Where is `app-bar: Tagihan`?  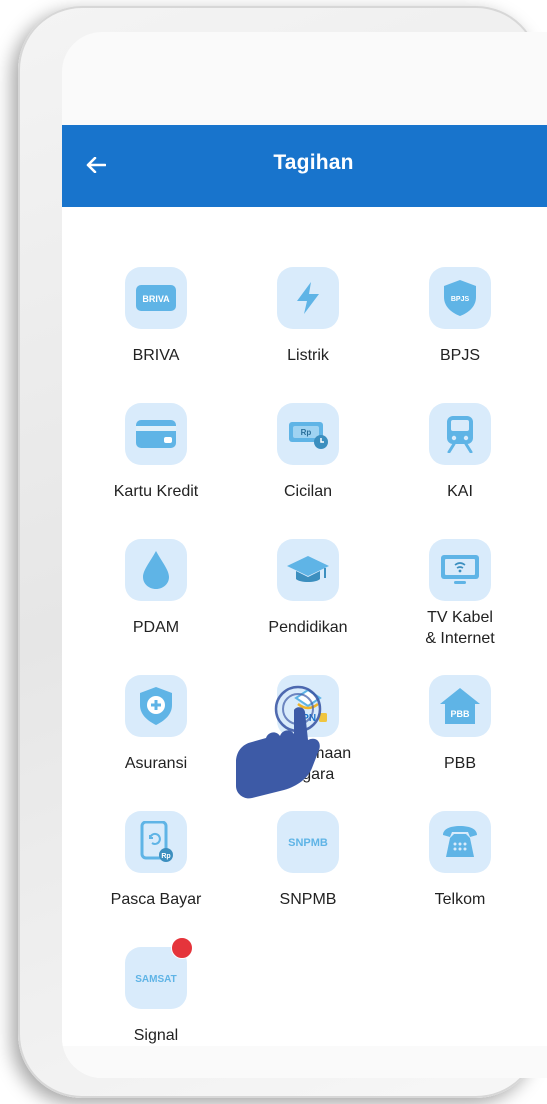
app-bar: Tagihan is located at coordinates (304, 166).